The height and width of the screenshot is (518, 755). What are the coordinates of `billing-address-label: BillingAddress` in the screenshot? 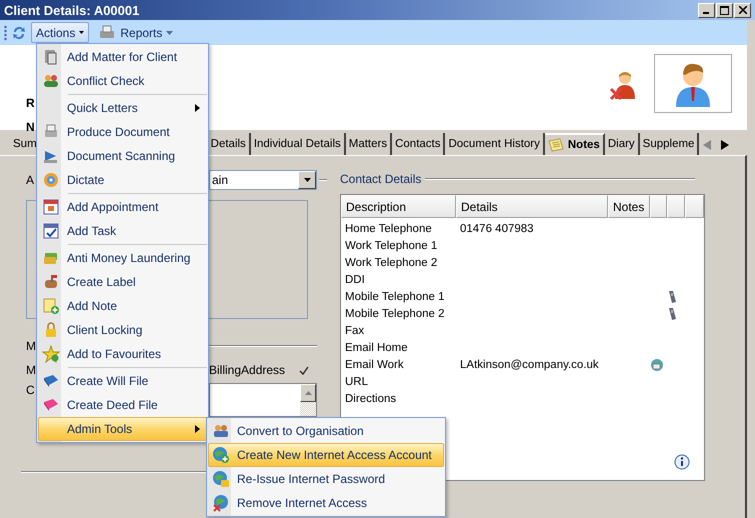 It's located at (247, 370).